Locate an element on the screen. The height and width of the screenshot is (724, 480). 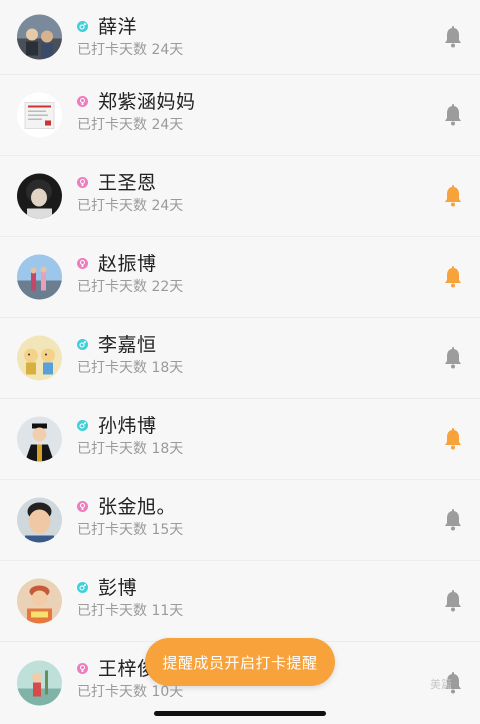
member-name: 薛洋 is located at coordinates (118, 27).